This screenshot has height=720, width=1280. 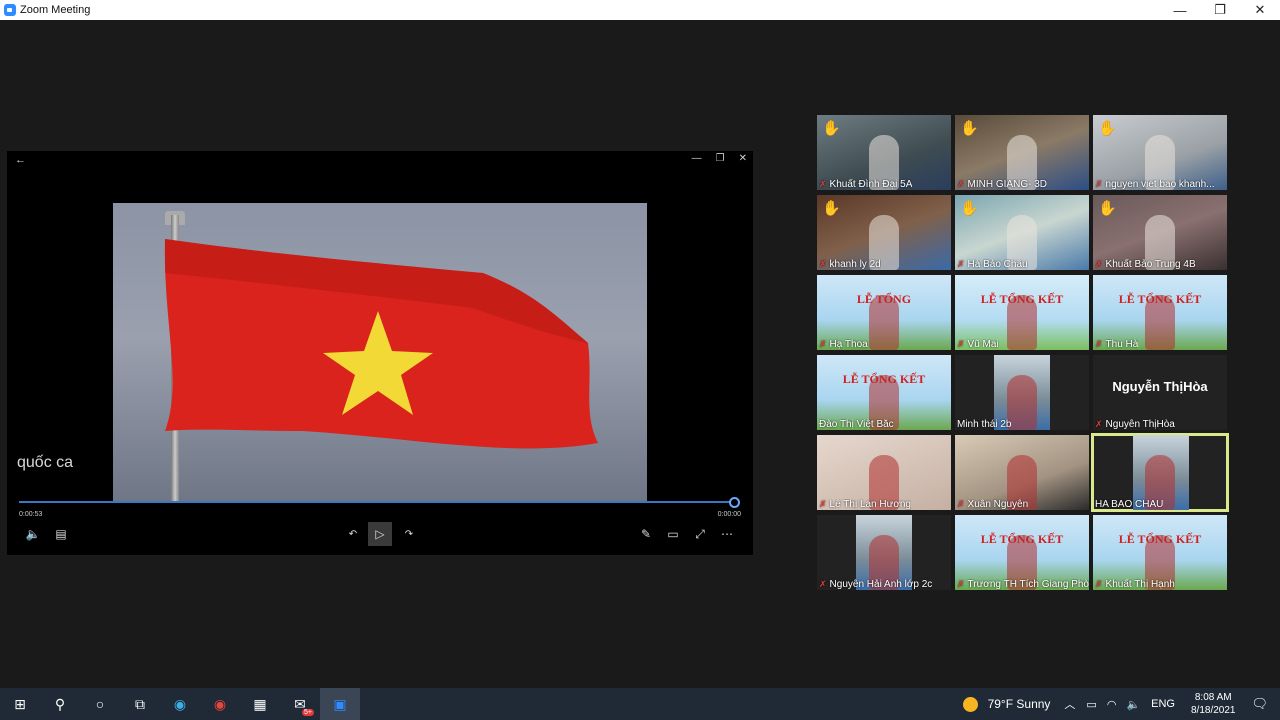 I want to click on window-title: Zoom Meeting, so click(x=55, y=10).